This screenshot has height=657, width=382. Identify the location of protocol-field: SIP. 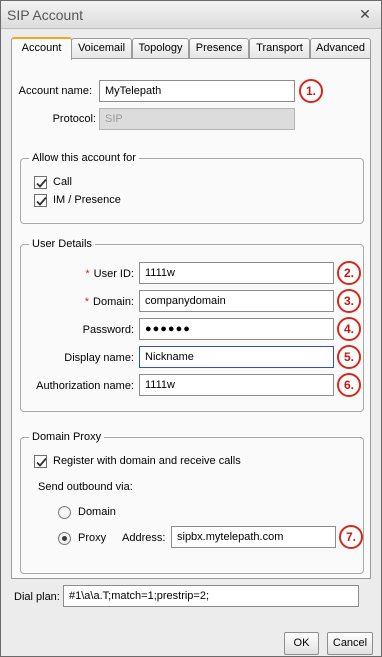
(197, 119).